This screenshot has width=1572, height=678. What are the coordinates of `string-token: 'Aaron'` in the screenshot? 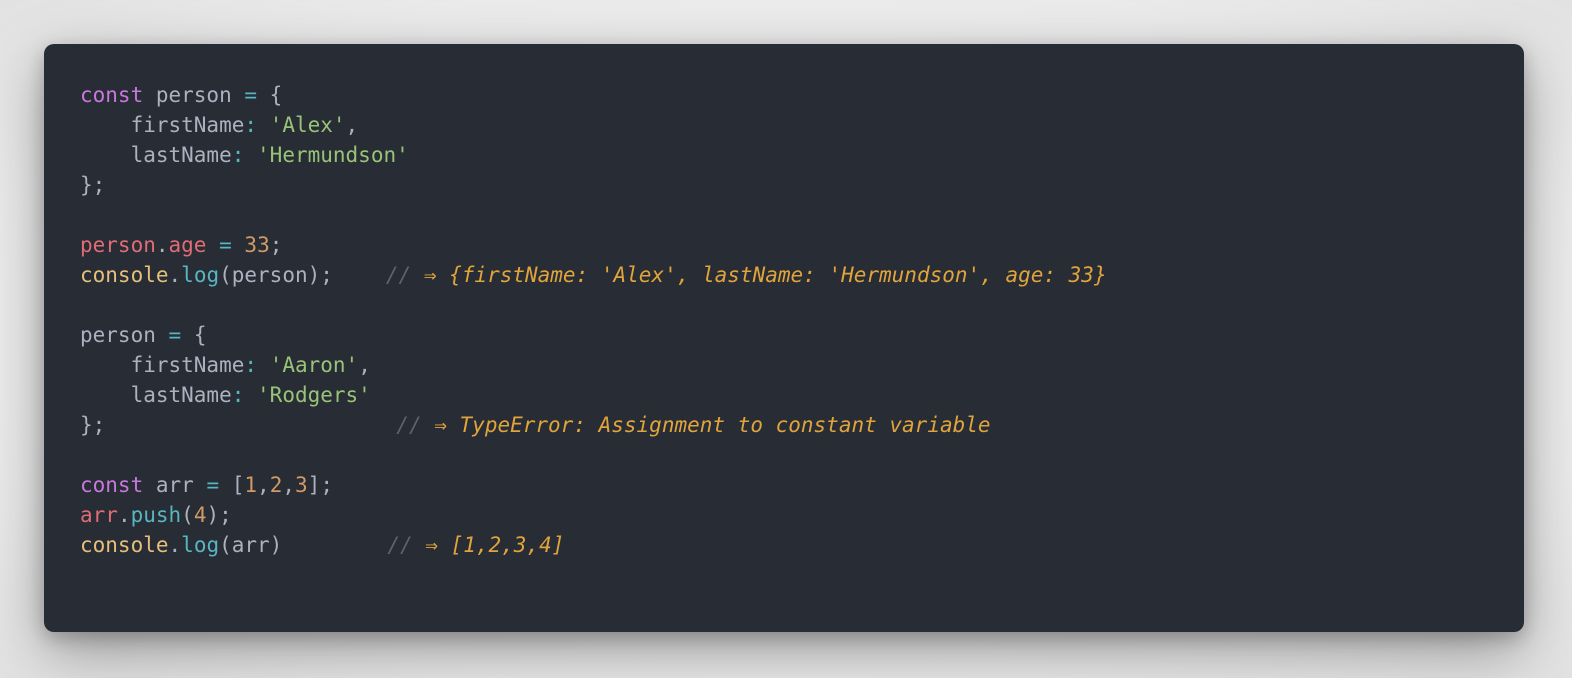 It's located at (314, 365).